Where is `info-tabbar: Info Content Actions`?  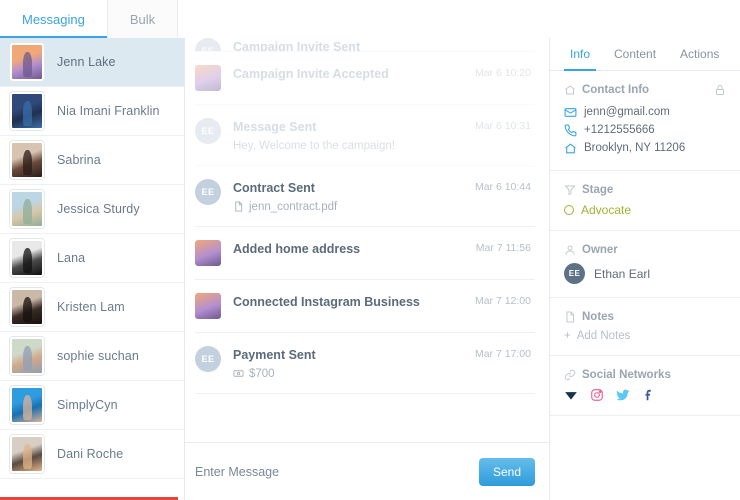 info-tabbar: Info Content Actions is located at coordinates (645, 54).